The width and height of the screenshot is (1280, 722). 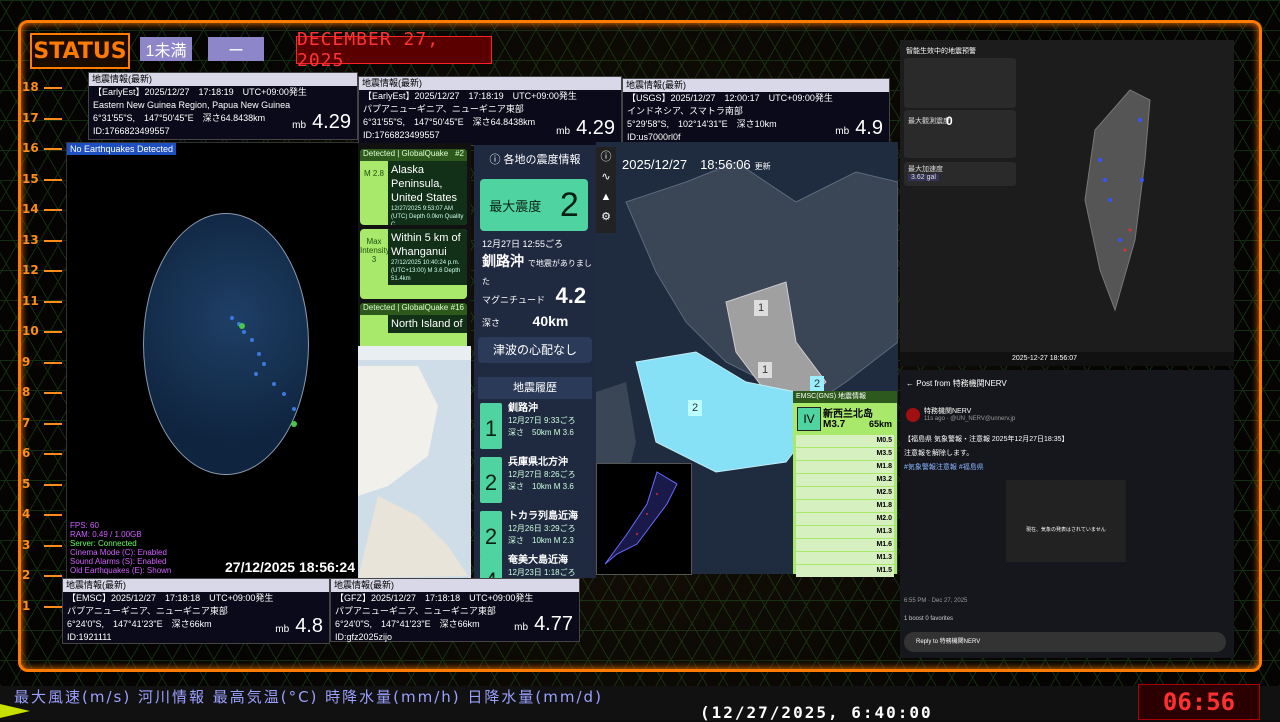 What do you see at coordinates (118, 561) in the screenshot?
I see `stat-sound: Sound Alarms (S): Enabled` at bounding box center [118, 561].